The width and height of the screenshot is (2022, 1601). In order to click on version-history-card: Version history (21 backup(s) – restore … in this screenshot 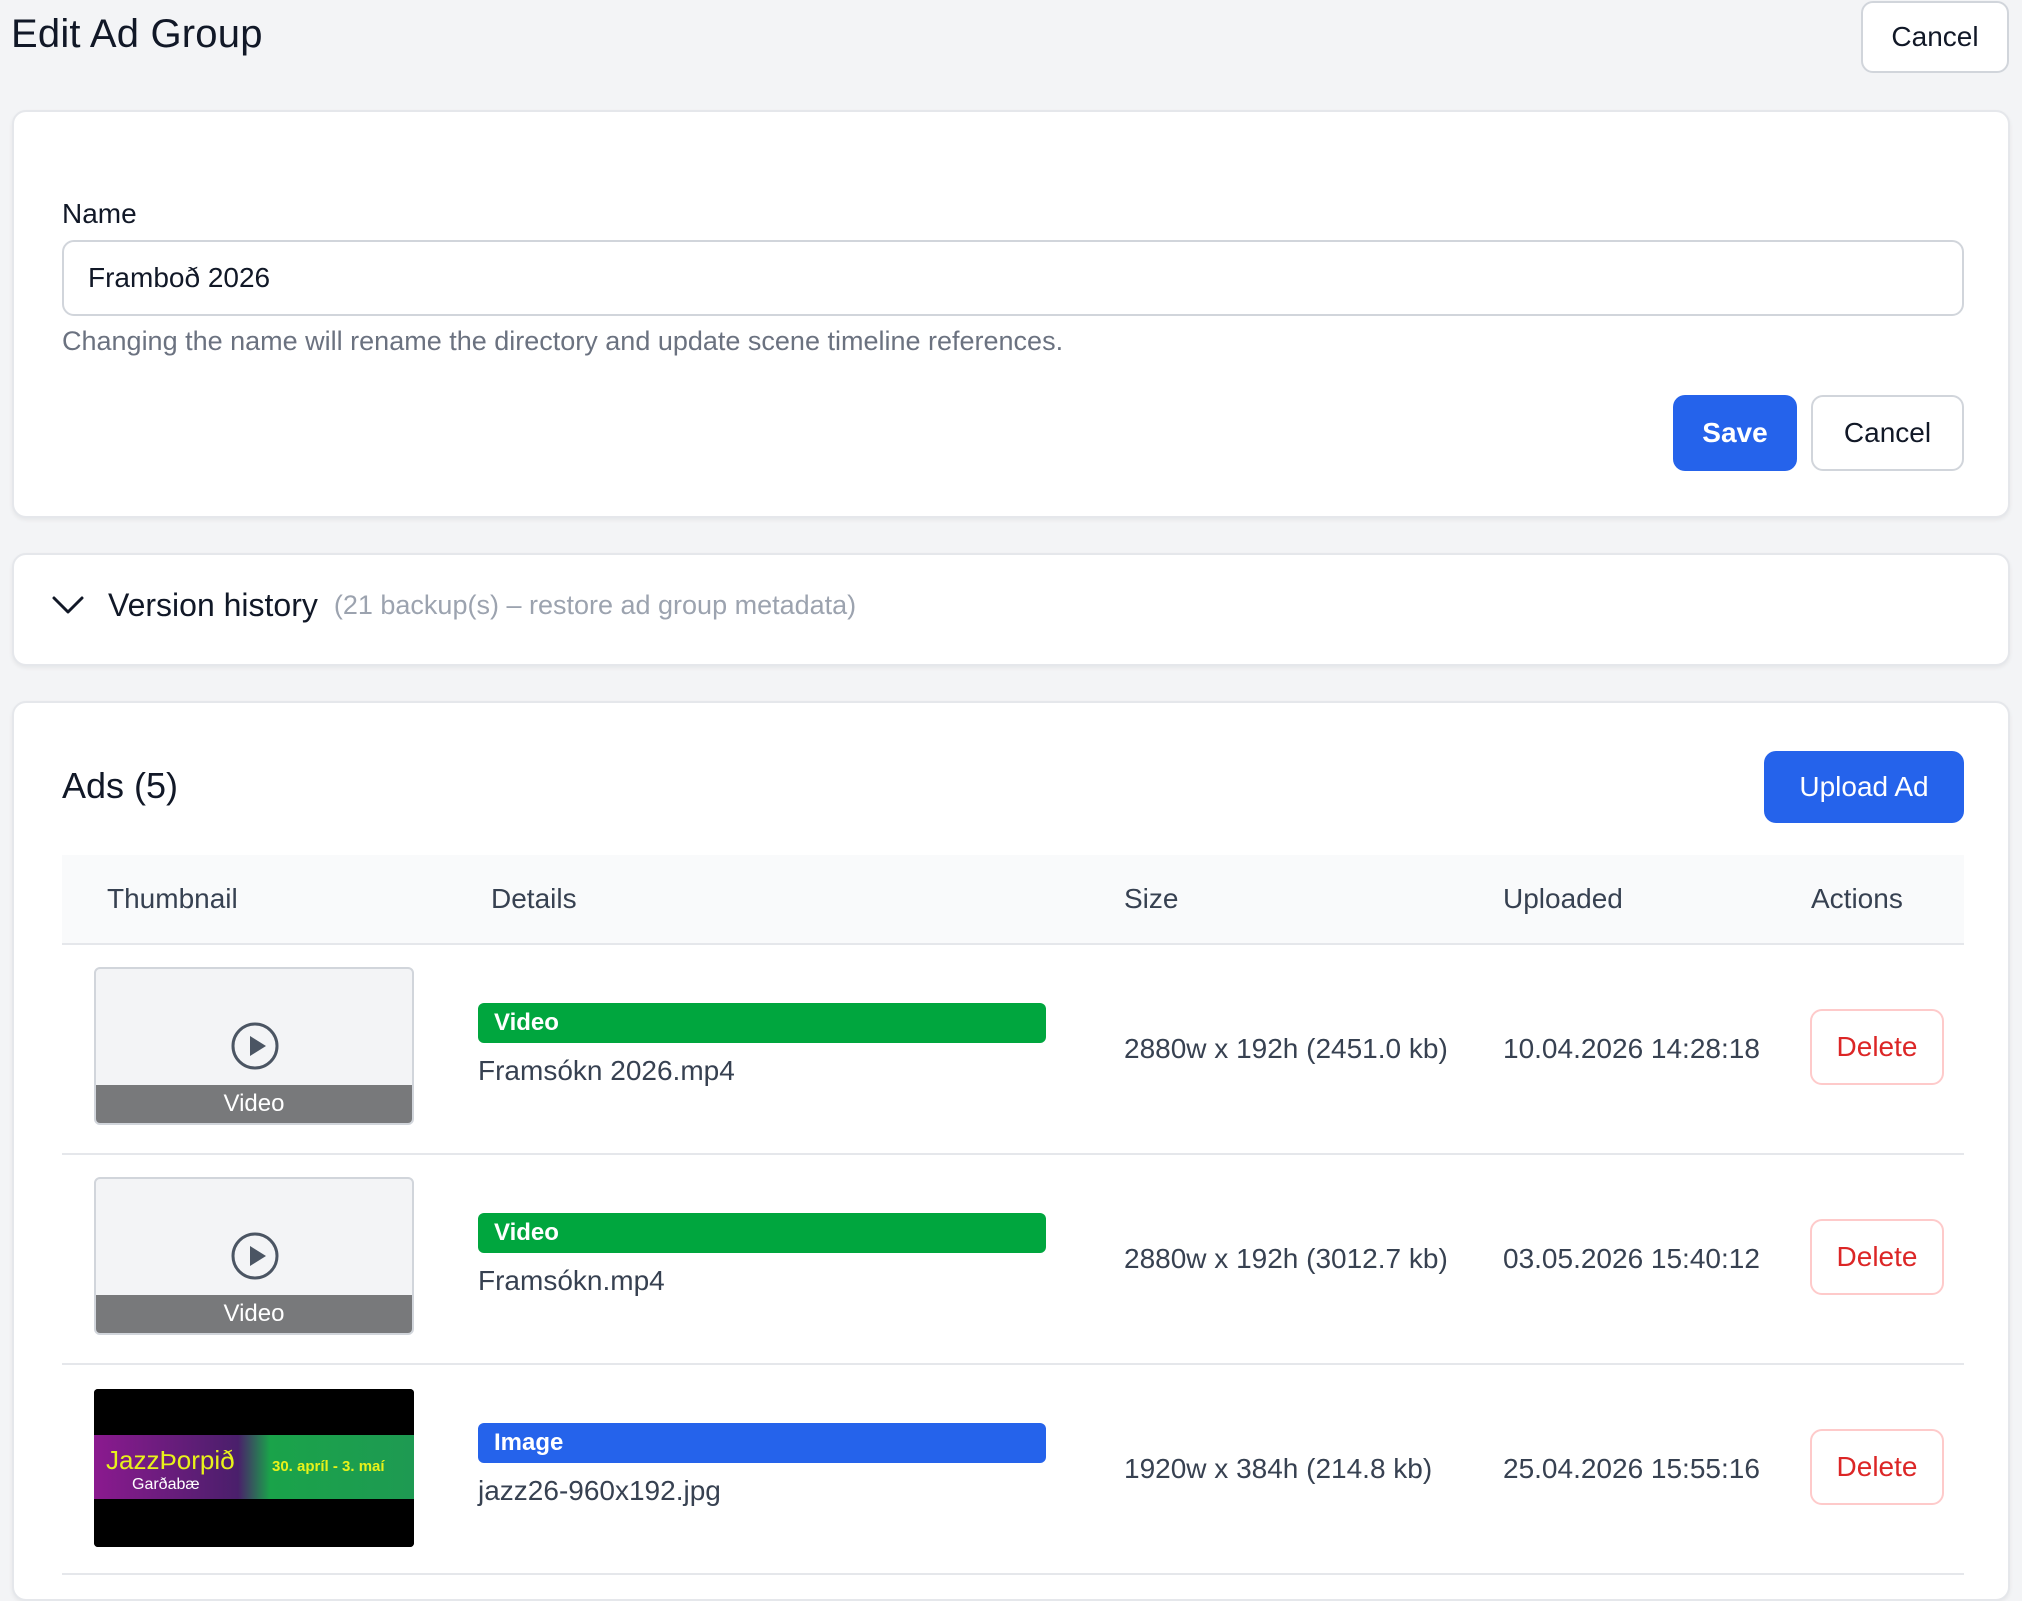, I will do `click(1011, 609)`.